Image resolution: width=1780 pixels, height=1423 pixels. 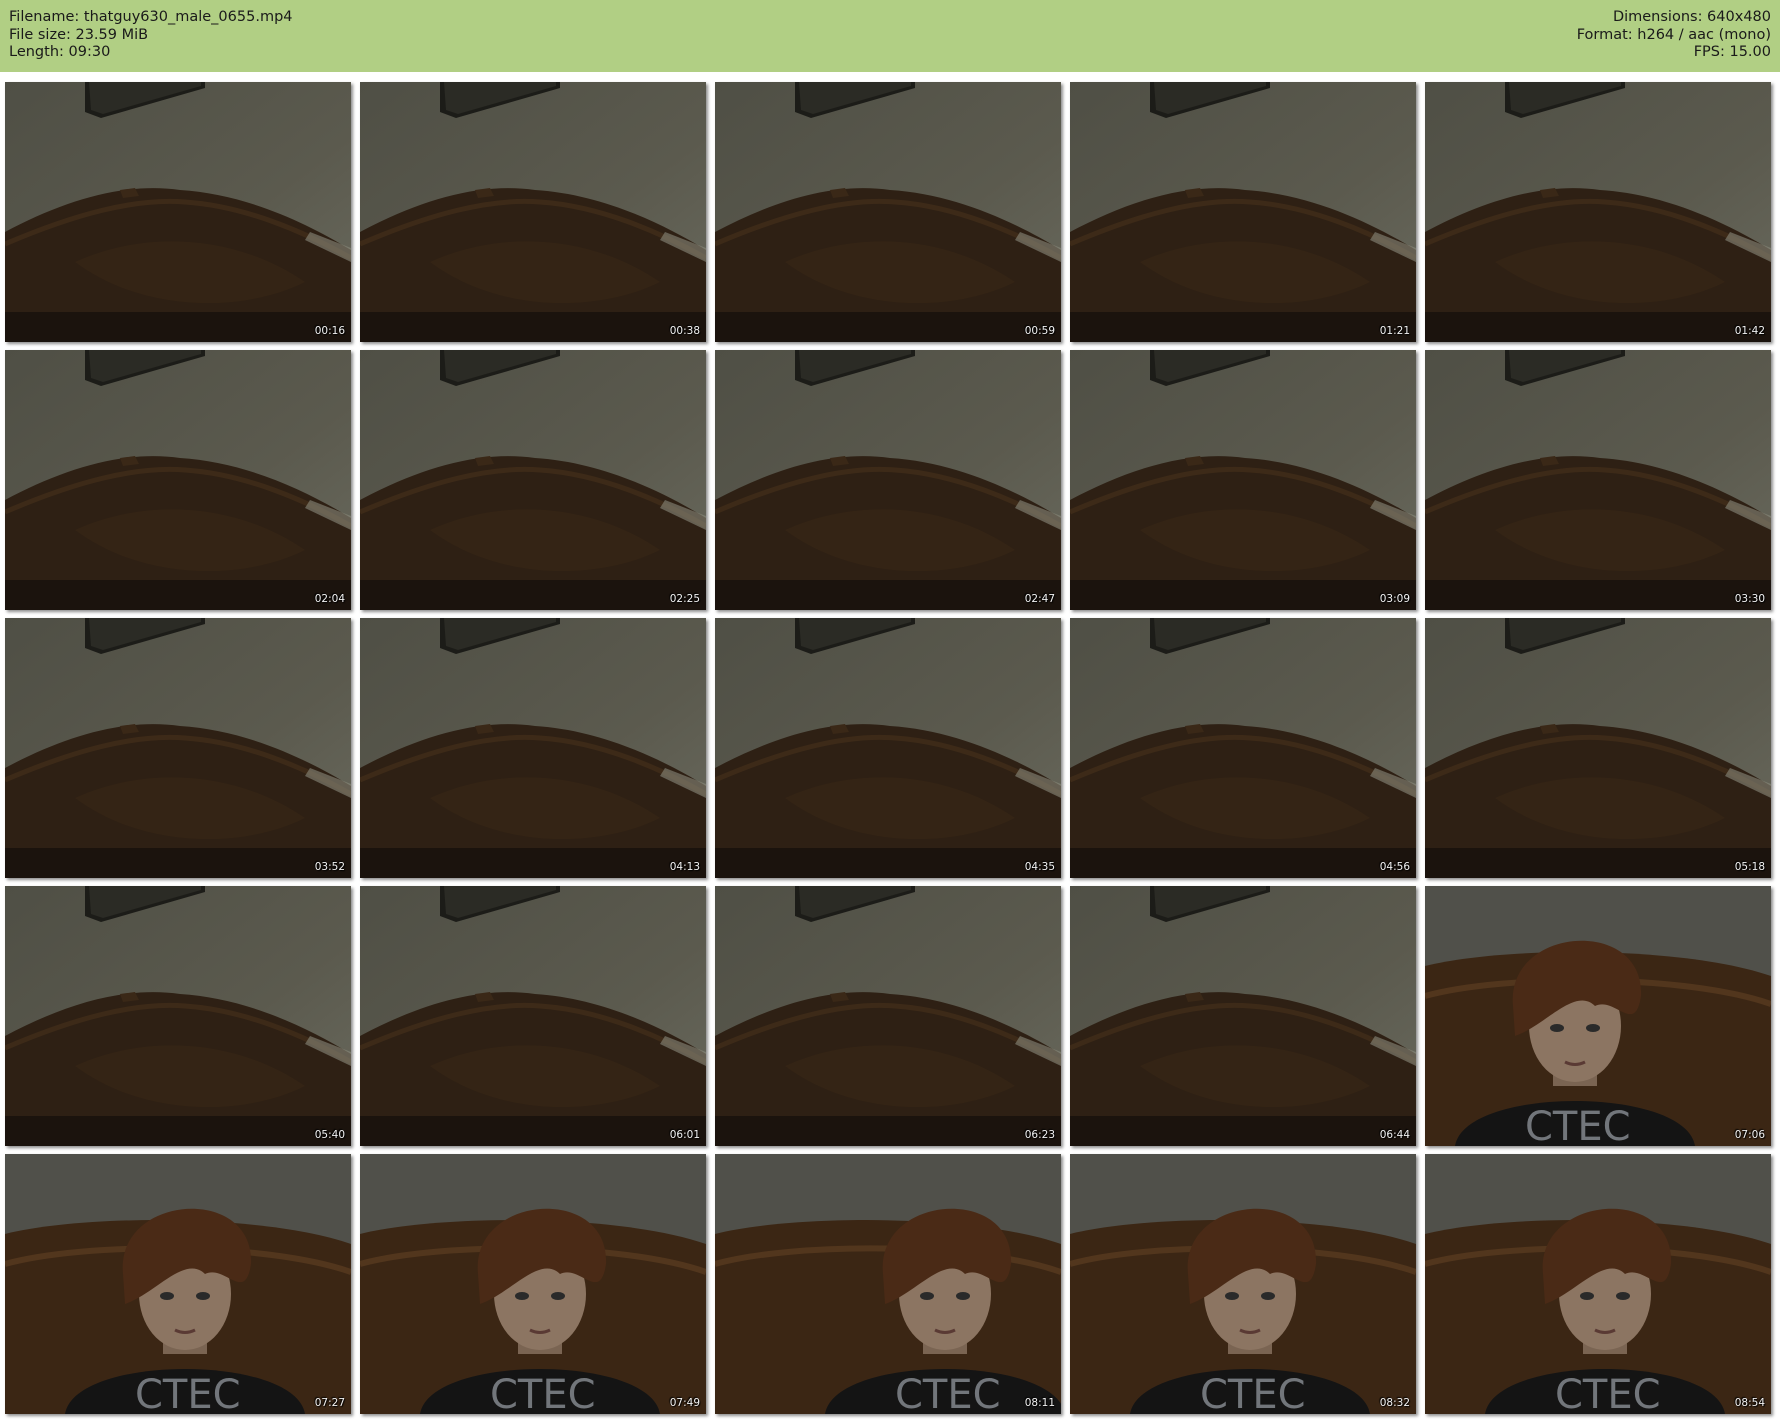 What do you see at coordinates (684, 599) in the screenshot?
I see `timestamp-label: 02:25` at bounding box center [684, 599].